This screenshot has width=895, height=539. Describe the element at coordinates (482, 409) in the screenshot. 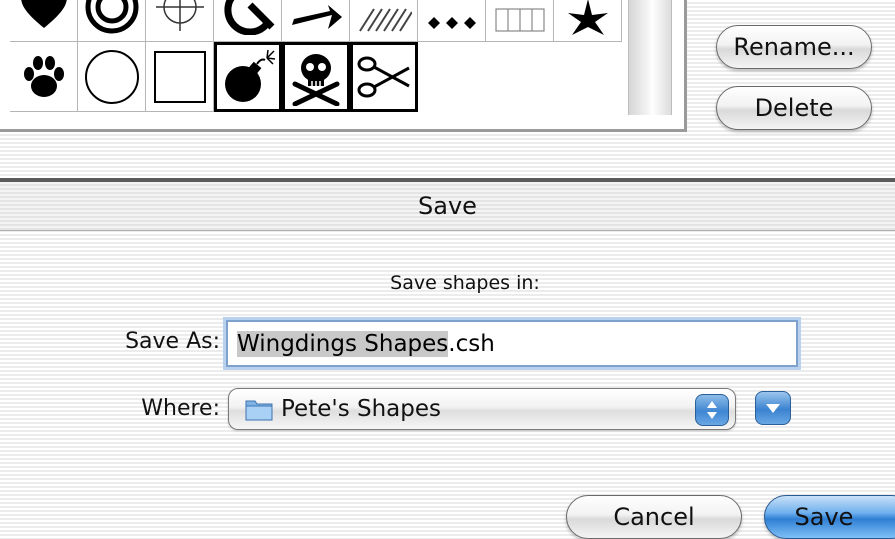

I see `where-popup: Pete's Shapes` at that location.